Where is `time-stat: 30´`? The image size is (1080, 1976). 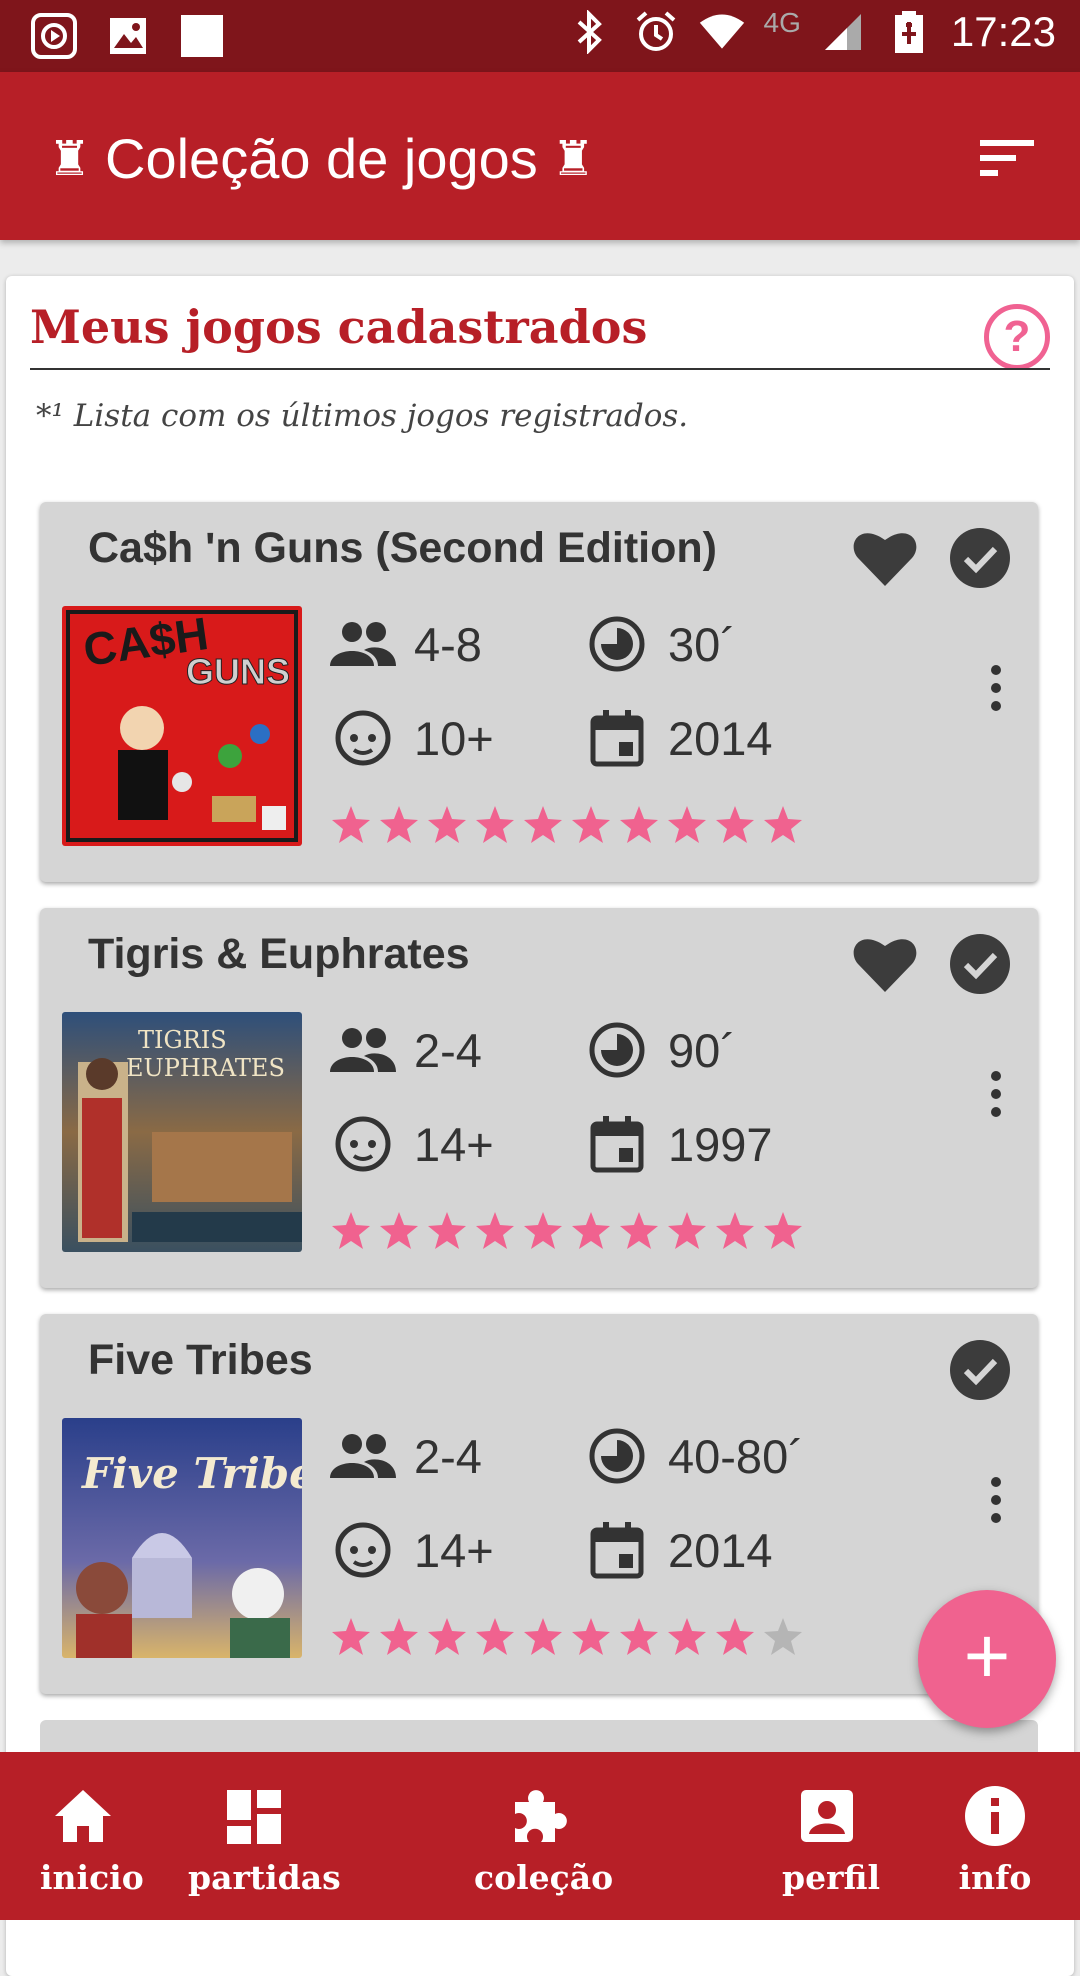
time-stat: 30´ is located at coordinates (660, 644).